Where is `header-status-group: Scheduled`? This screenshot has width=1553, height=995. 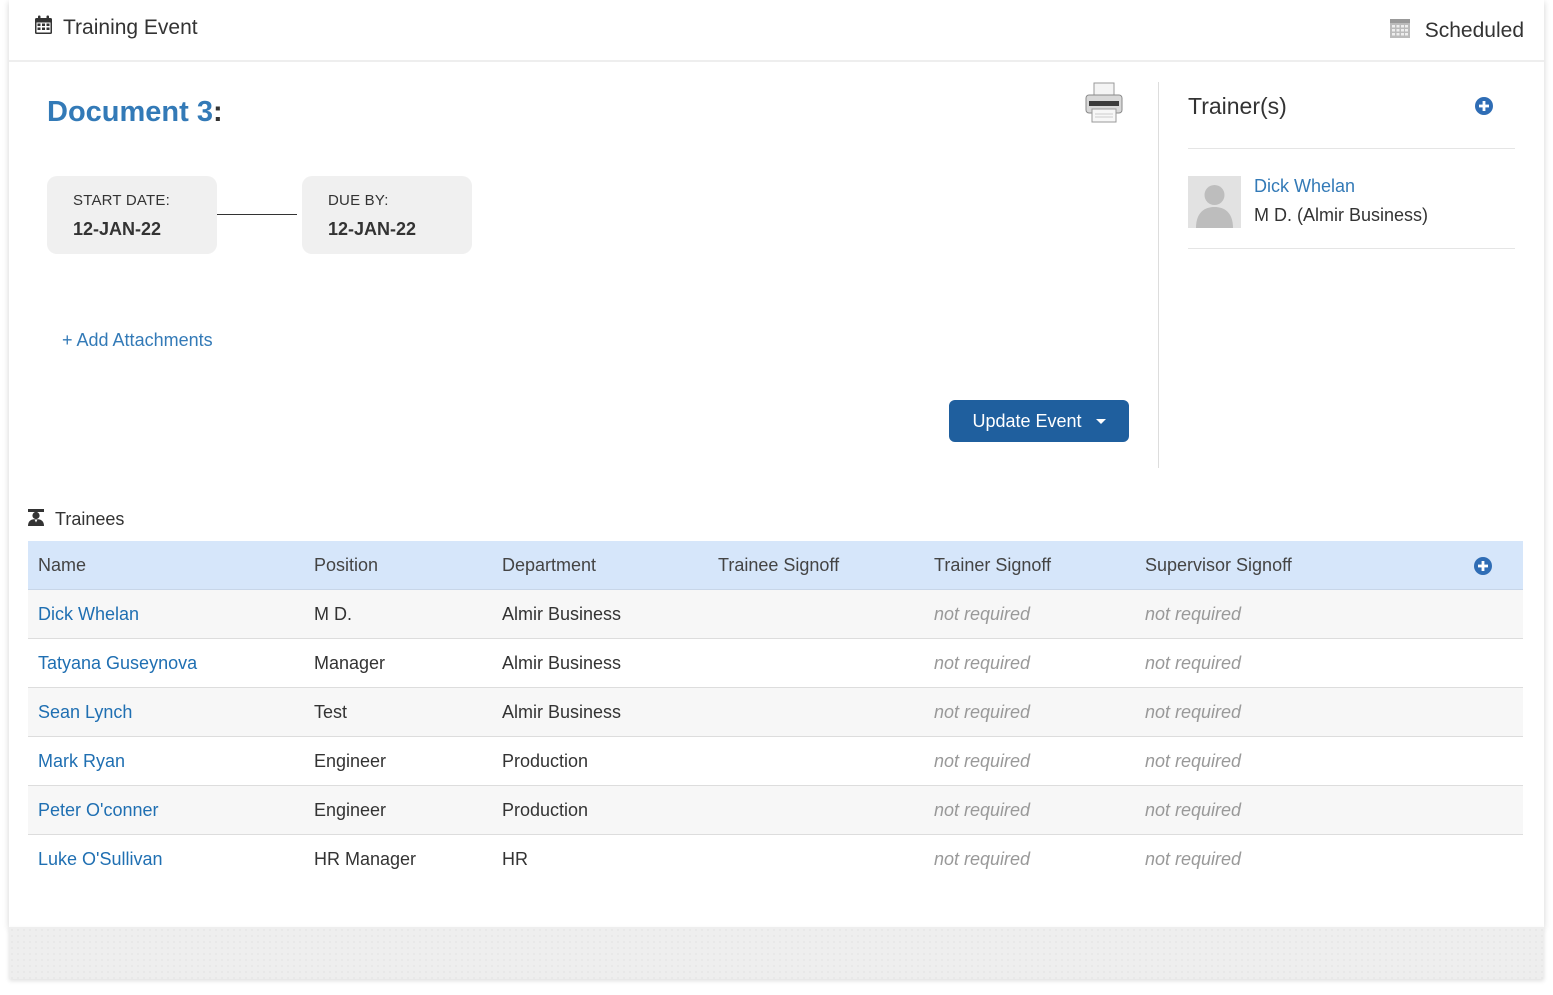
header-status-group: Scheduled is located at coordinates (1456, 31).